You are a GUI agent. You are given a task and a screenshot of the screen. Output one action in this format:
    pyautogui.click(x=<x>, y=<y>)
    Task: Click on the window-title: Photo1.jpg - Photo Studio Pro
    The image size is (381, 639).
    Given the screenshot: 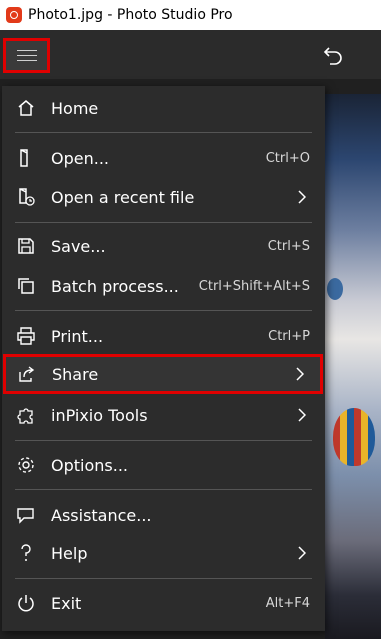 What is the action you would take?
    pyautogui.click(x=130, y=15)
    